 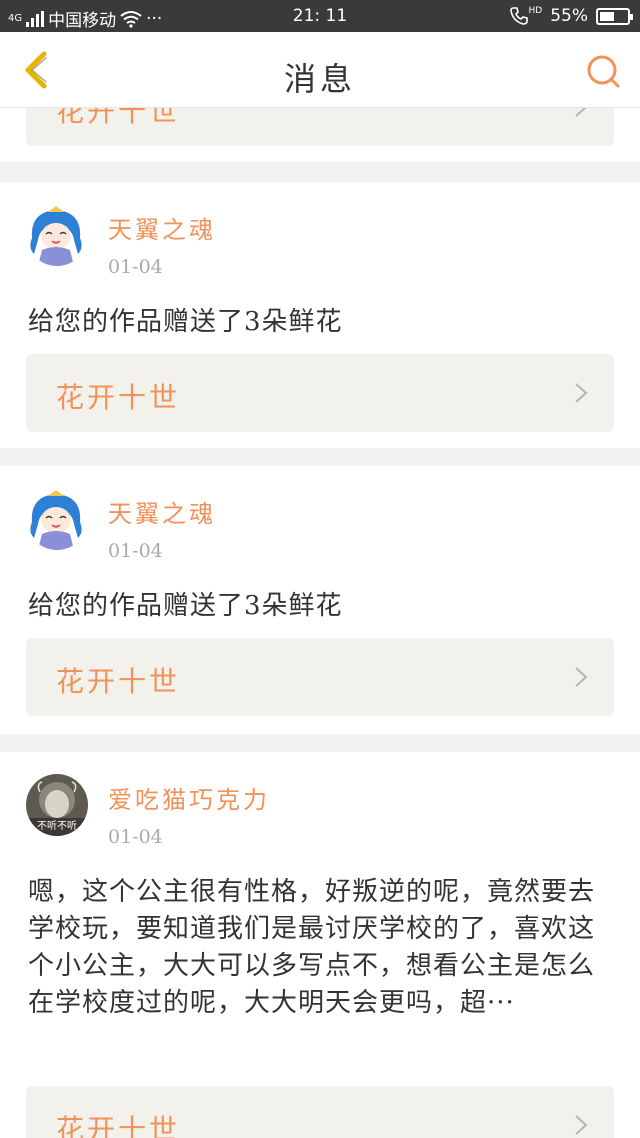 I want to click on battery-icon, so click(x=614, y=16).